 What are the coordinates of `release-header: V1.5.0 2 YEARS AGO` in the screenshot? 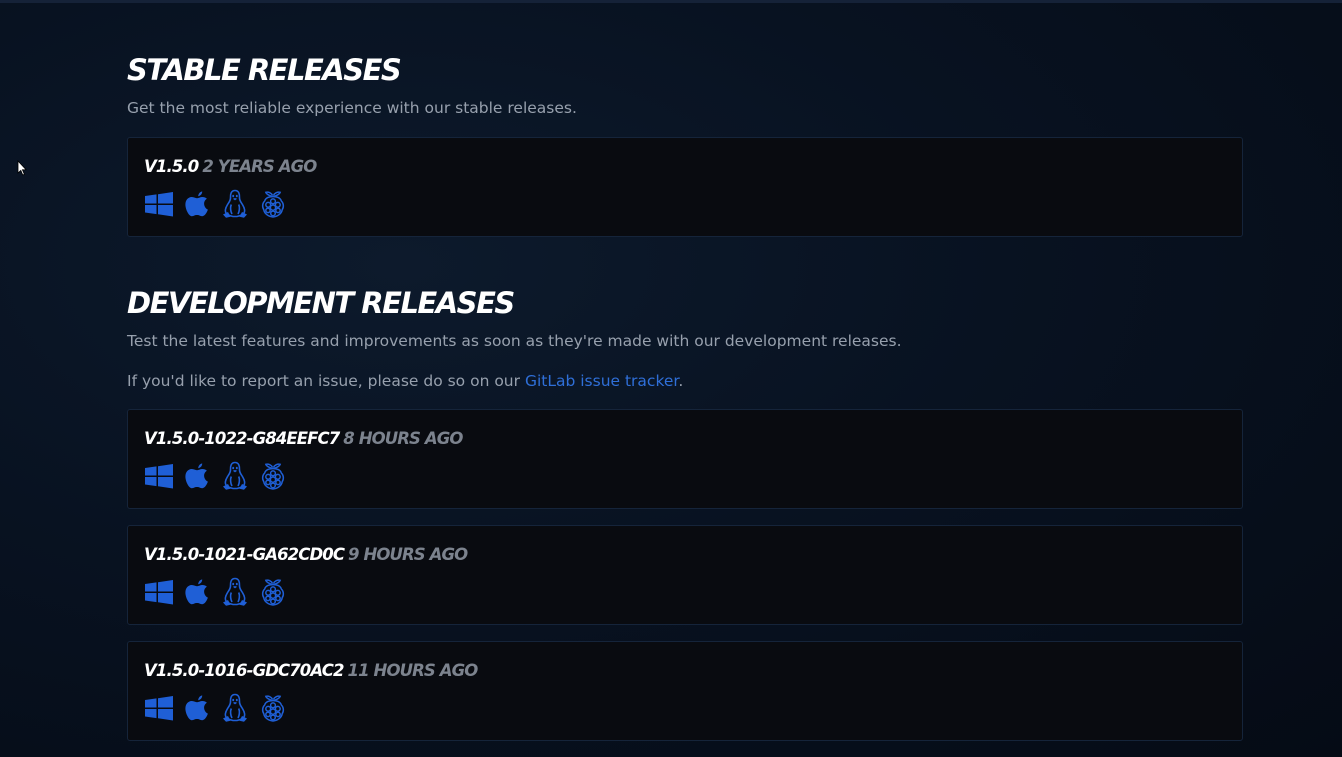 It's located at (685, 167).